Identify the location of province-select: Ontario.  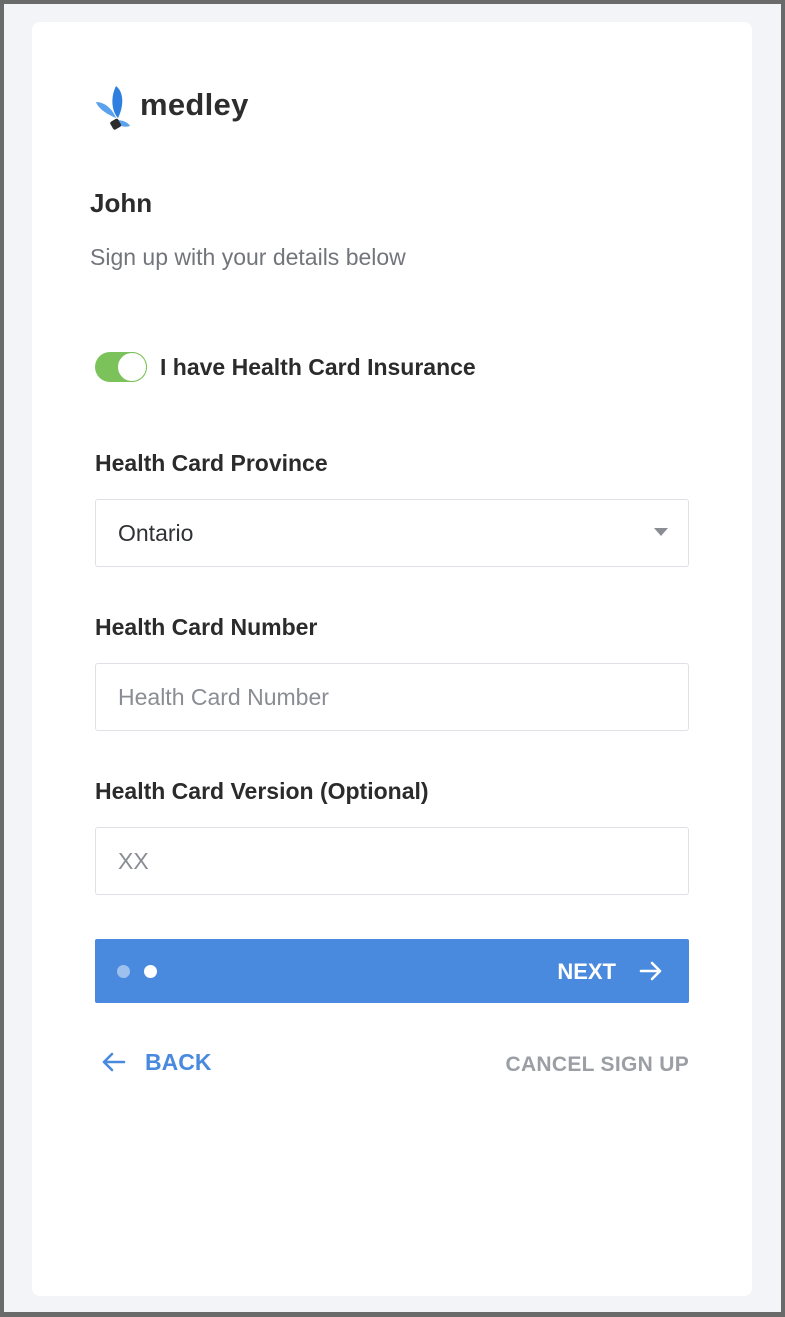
(392, 533).